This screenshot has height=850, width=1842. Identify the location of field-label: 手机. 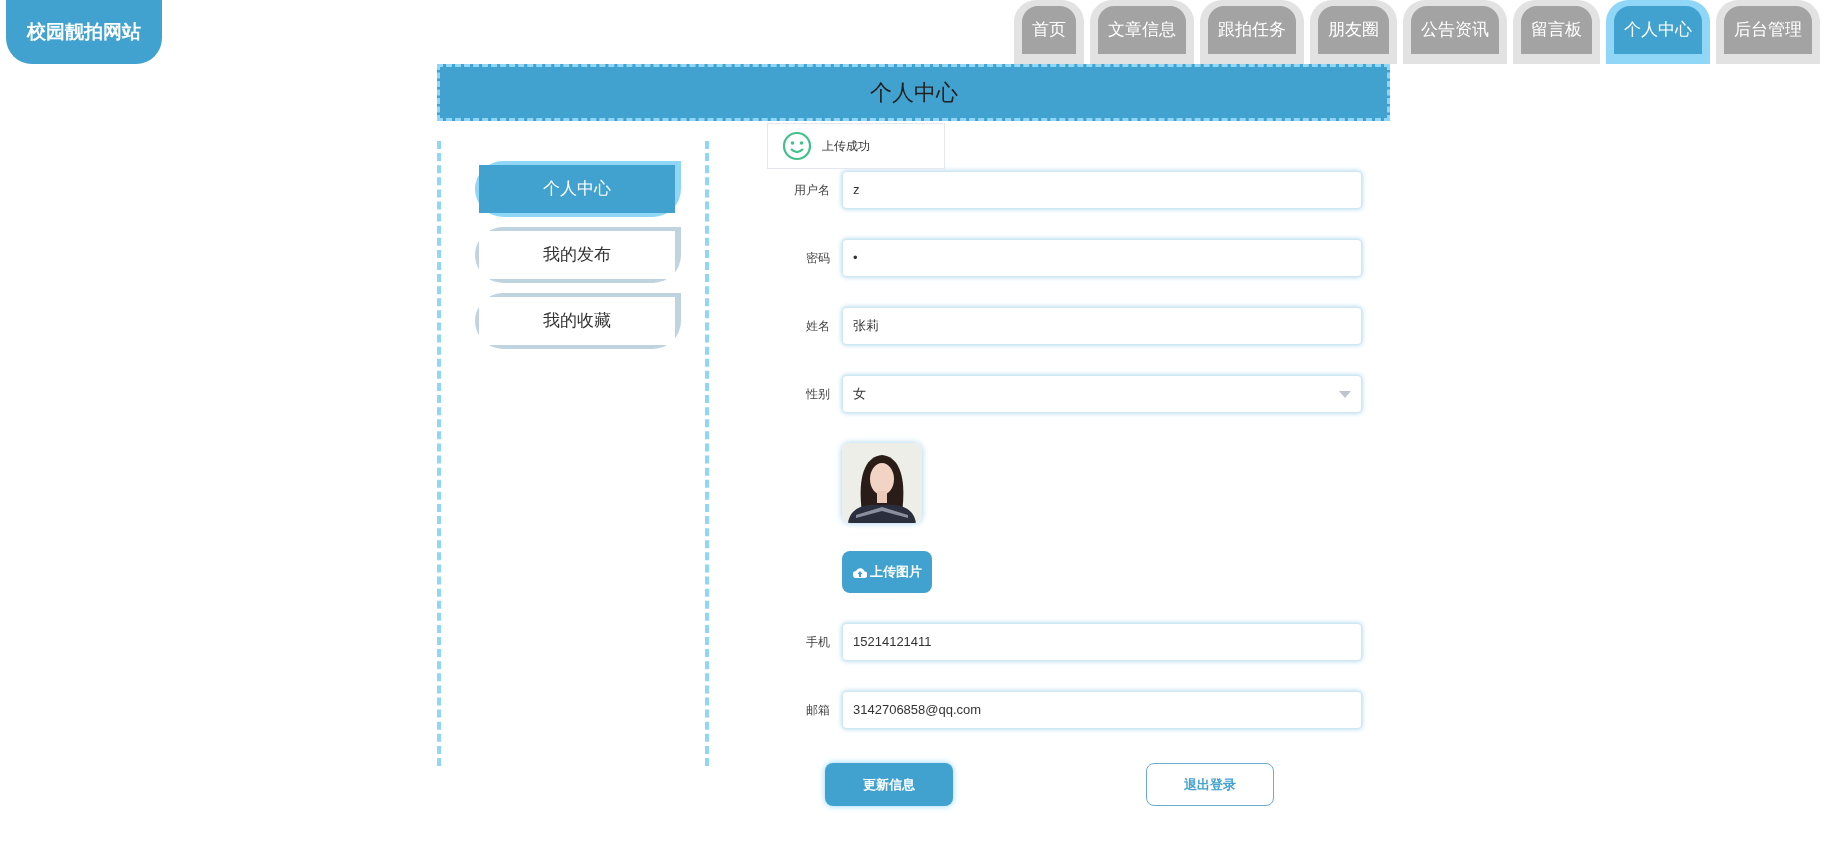
(817, 642).